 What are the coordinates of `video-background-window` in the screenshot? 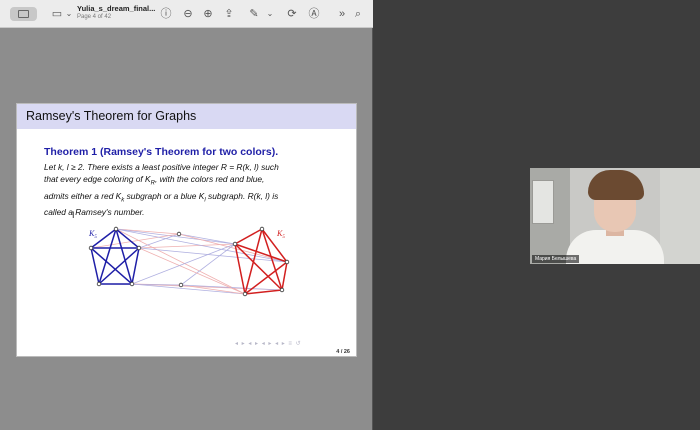 It's located at (543, 202).